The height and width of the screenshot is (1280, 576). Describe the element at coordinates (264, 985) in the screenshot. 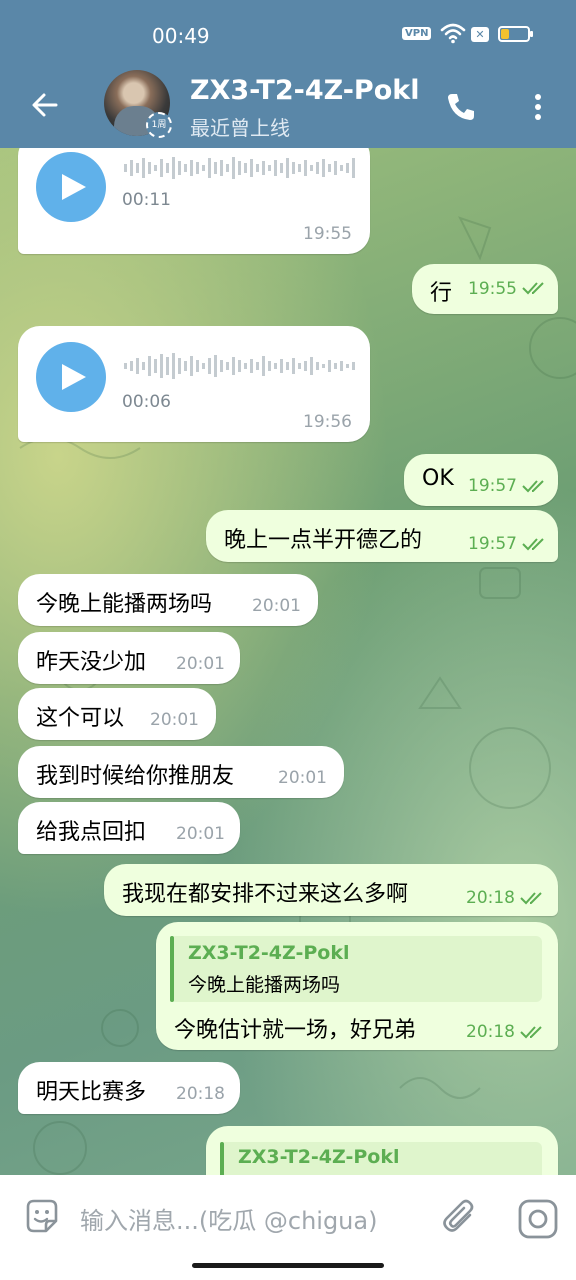

I see `reply-quote: 今晚上能播两场吗` at that location.